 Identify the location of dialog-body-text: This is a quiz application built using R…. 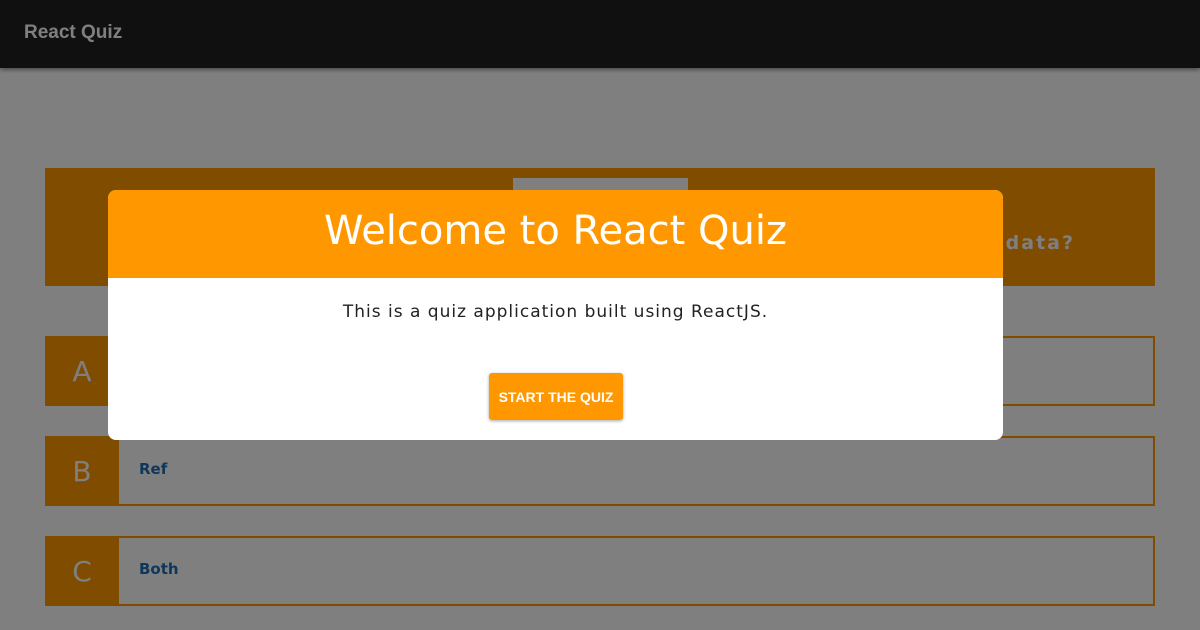
(555, 312).